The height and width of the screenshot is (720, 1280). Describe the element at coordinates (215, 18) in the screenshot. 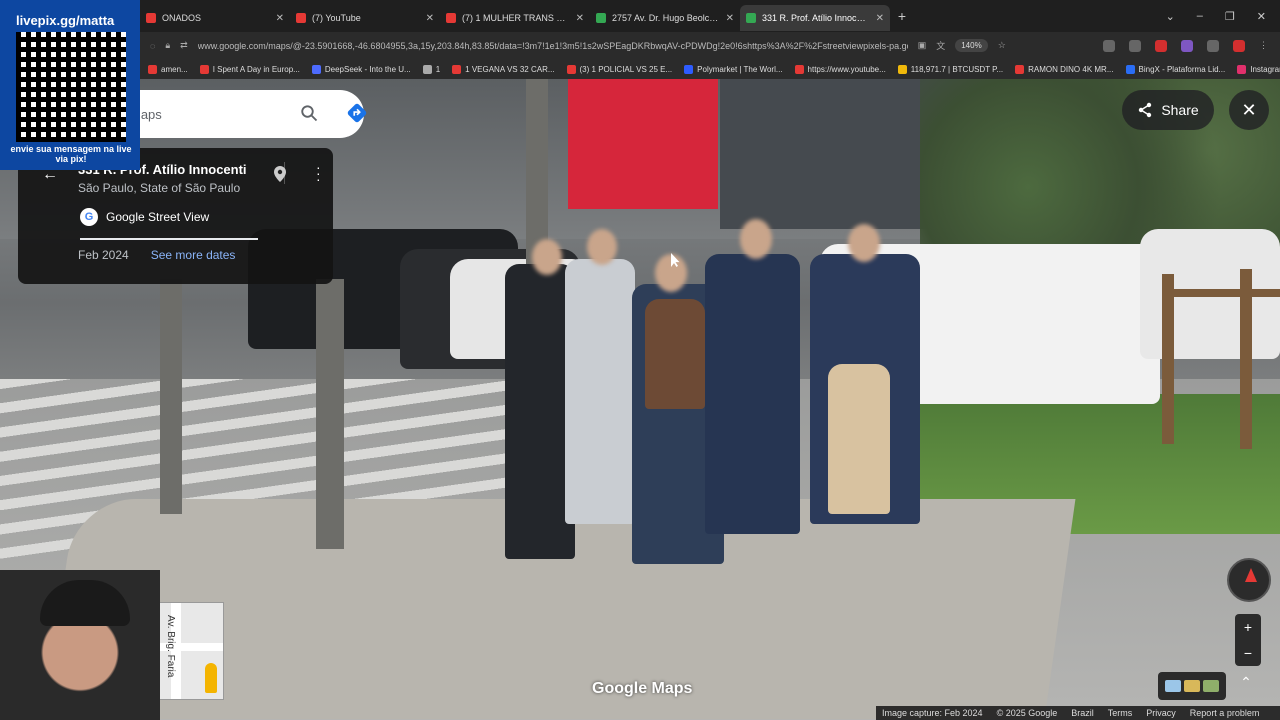

I see `tab-0: ONADOS ✕` at that location.